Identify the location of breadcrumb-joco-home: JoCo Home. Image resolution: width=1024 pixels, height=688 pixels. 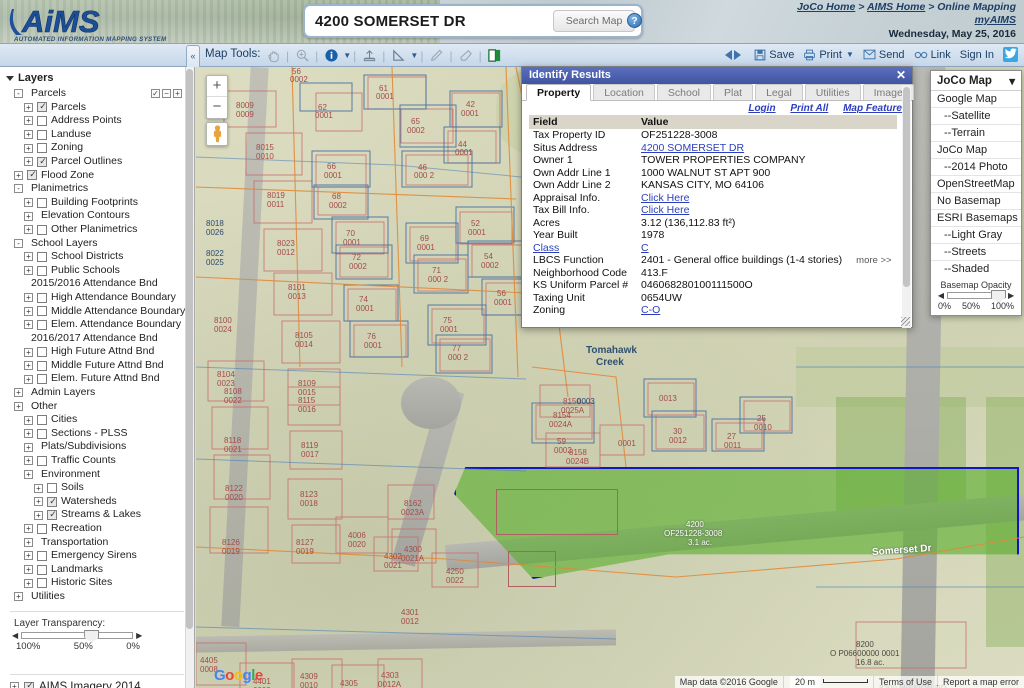
(826, 7).